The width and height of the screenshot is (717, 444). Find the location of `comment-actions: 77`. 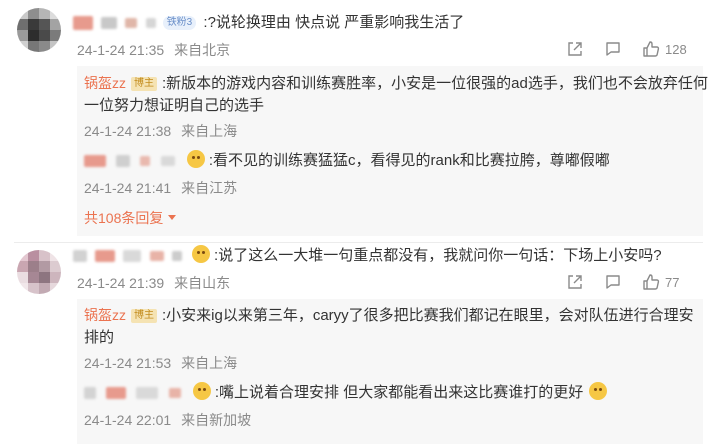

comment-actions: 77 is located at coordinates (622, 282).